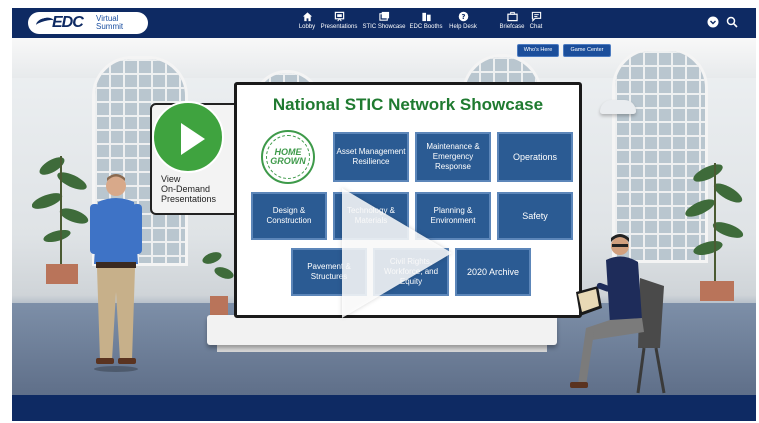  I want to click on logo-virtual-summit-text: Virtual Summit, so click(109, 23).